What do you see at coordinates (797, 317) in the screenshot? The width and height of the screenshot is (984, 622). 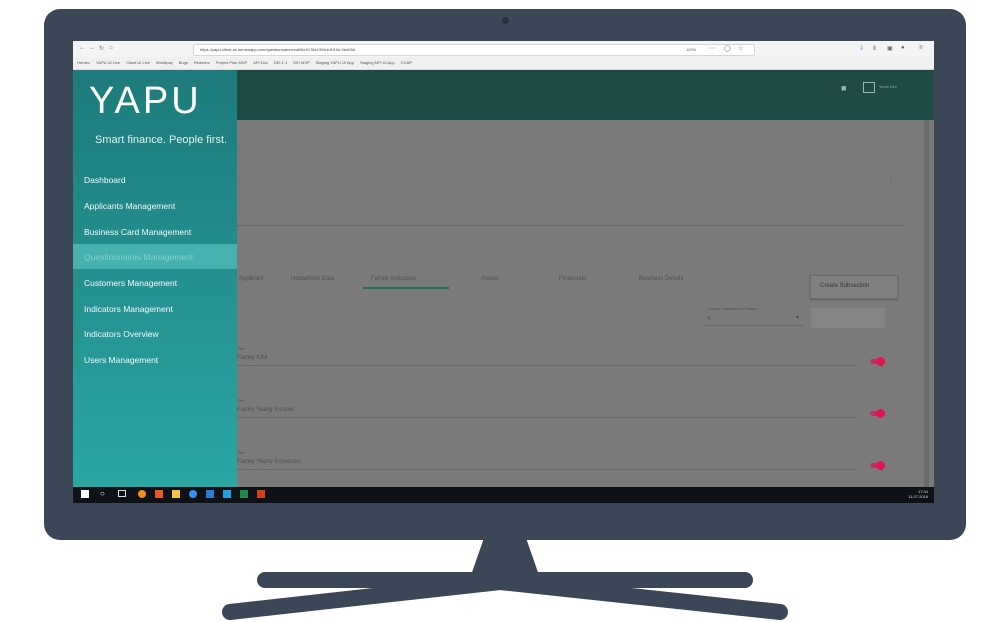 I see `dropdown-arrow-icon: ▾` at bounding box center [797, 317].